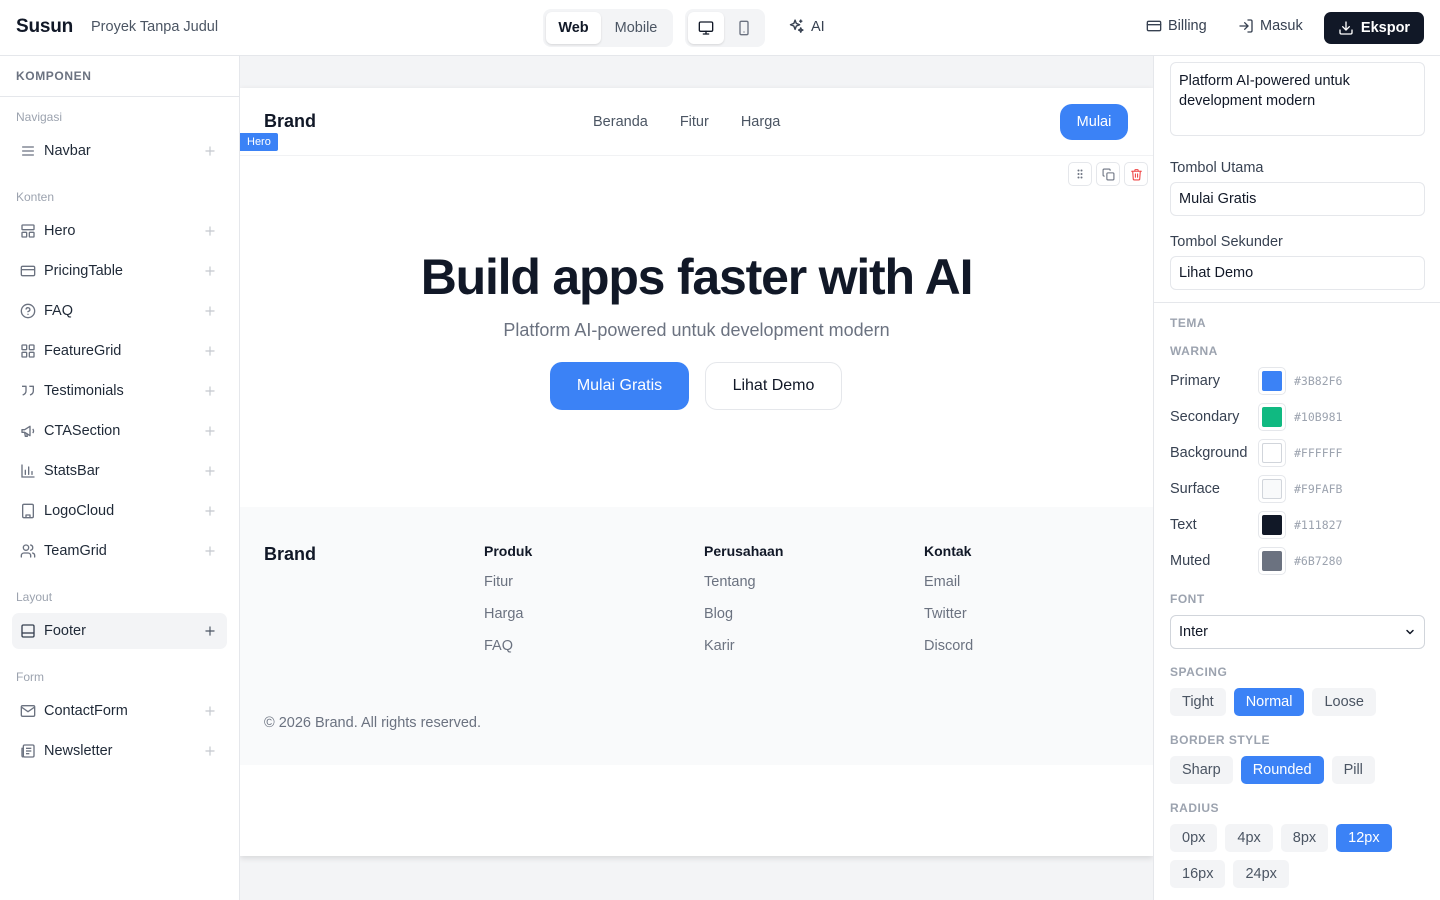 The height and width of the screenshot is (900, 1440). What do you see at coordinates (948, 654) in the screenshot?
I see `footer-link: Discord` at bounding box center [948, 654].